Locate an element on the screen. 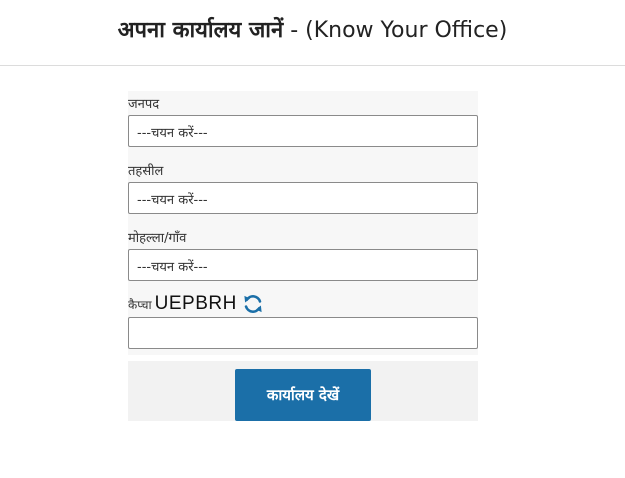 Image resolution: width=625 pixels, height=478 pixels. page-header: अपना कार्यालय जानें - (Know Your Office) is located at coordinates (312, 33).